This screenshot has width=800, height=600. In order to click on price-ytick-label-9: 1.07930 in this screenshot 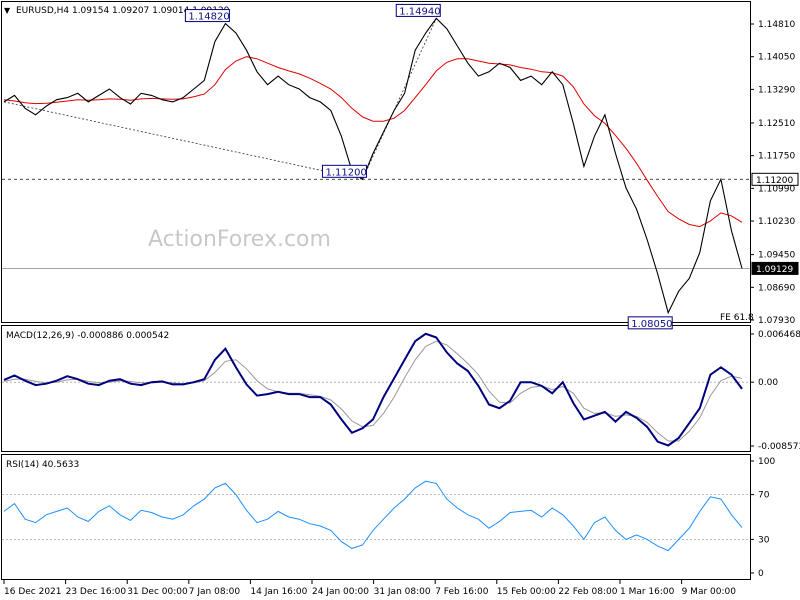, I will do `click(776, 321)`.